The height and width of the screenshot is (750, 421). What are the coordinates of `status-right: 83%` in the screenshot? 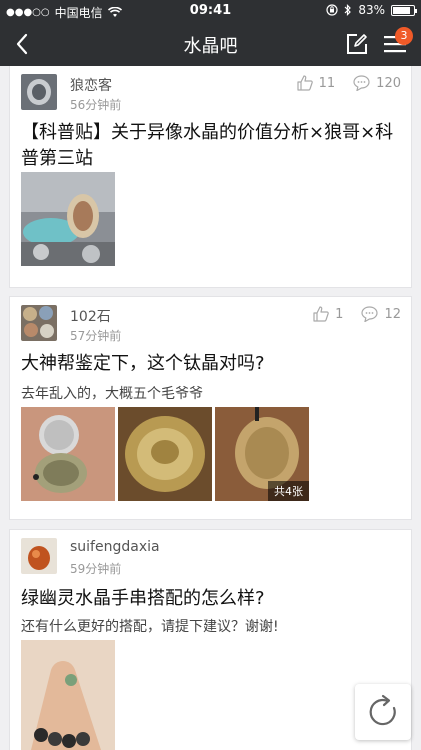 It's located at (371, 10).